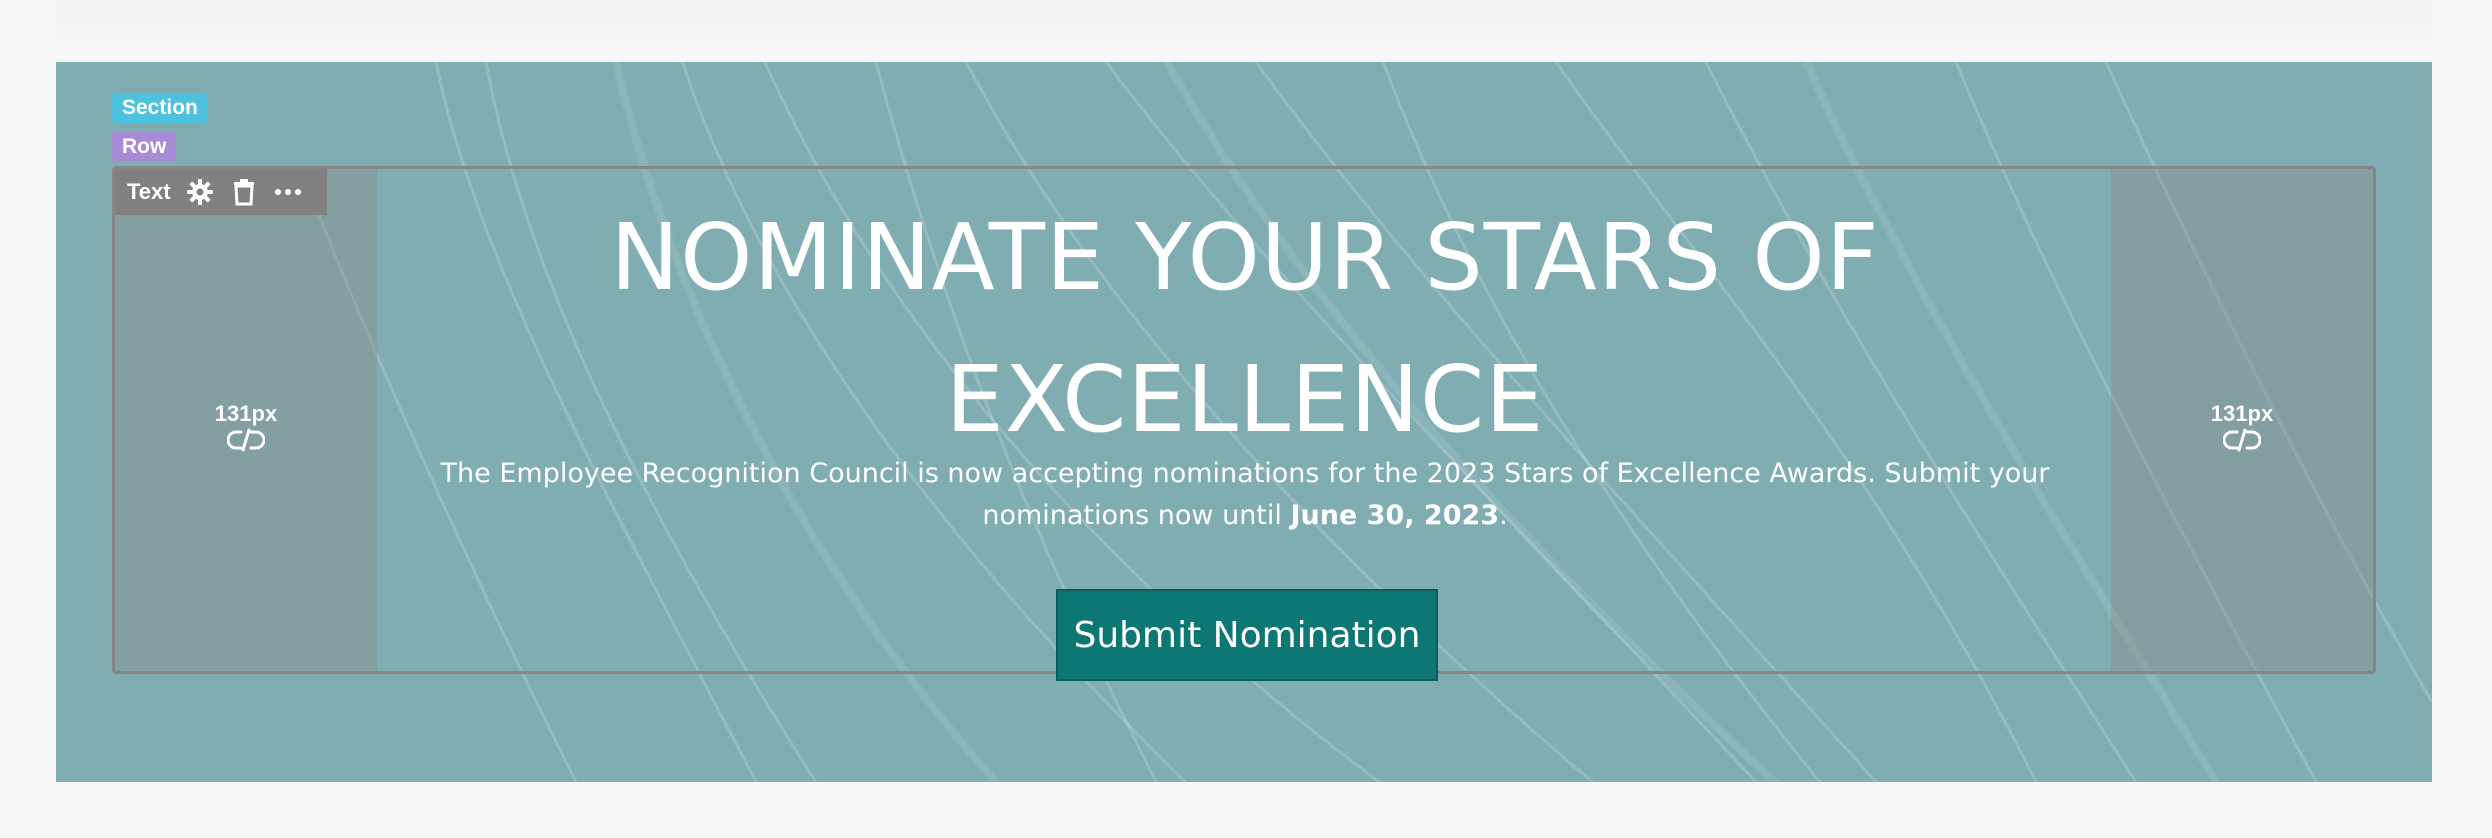  What do you see at coordinates (2242, 413) in the screenshot?
I see `right-padding-value: 131px` at bounding box center [2242, 413].